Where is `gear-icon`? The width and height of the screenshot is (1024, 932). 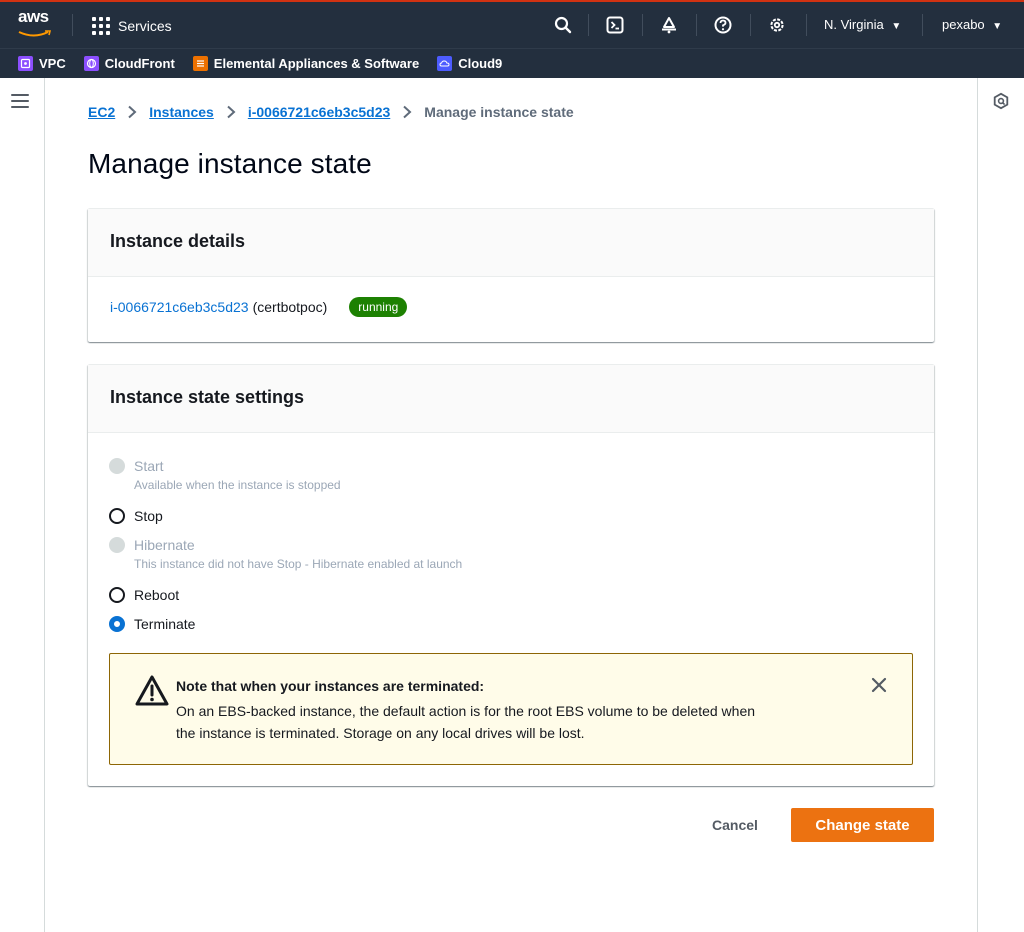
gear-icon is located at coordinates (777, 25).